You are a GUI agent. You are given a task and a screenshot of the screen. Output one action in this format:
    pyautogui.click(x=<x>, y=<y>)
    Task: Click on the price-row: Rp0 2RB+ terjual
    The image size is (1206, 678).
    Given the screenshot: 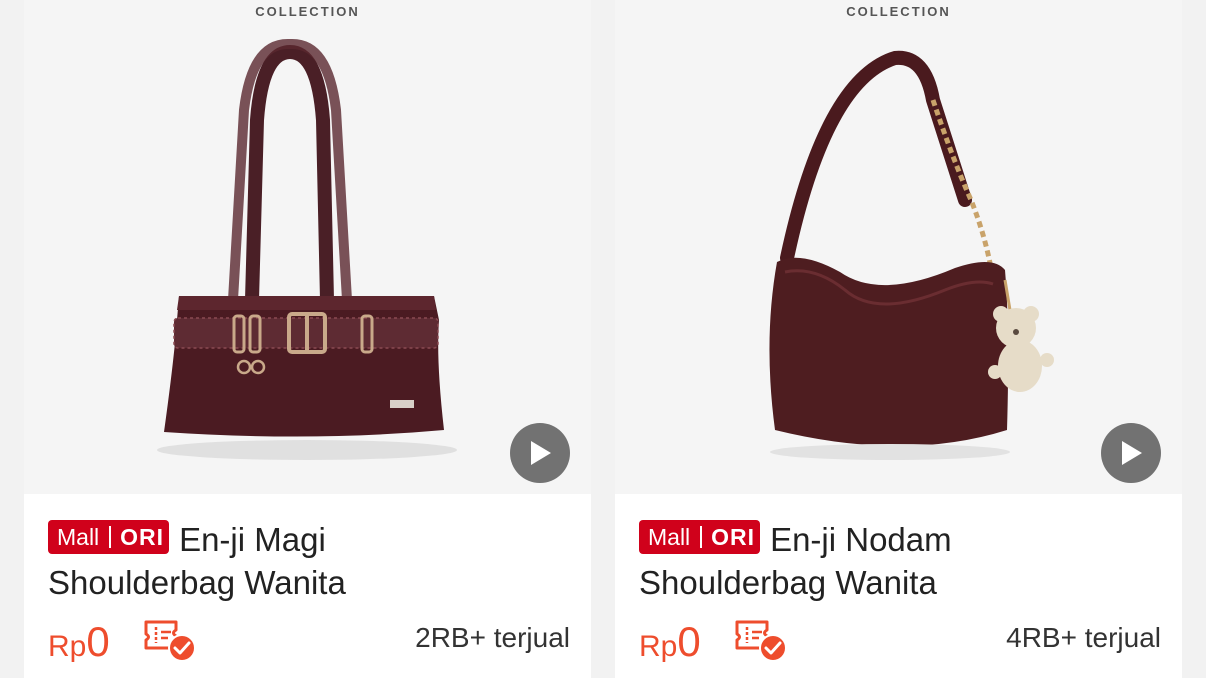 What is the action you would take?
    pyautogui.click(x=309, y=640)
    